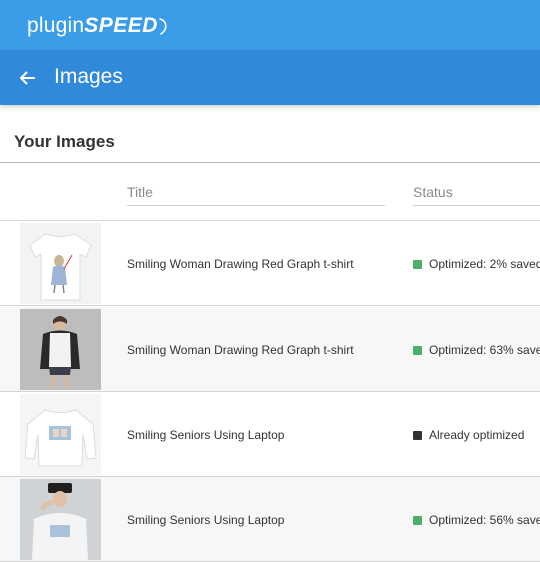 Image resolution: width=540 pixels, height=562 pixels. I want to click on column-header-title: Title, so click(140, 192).